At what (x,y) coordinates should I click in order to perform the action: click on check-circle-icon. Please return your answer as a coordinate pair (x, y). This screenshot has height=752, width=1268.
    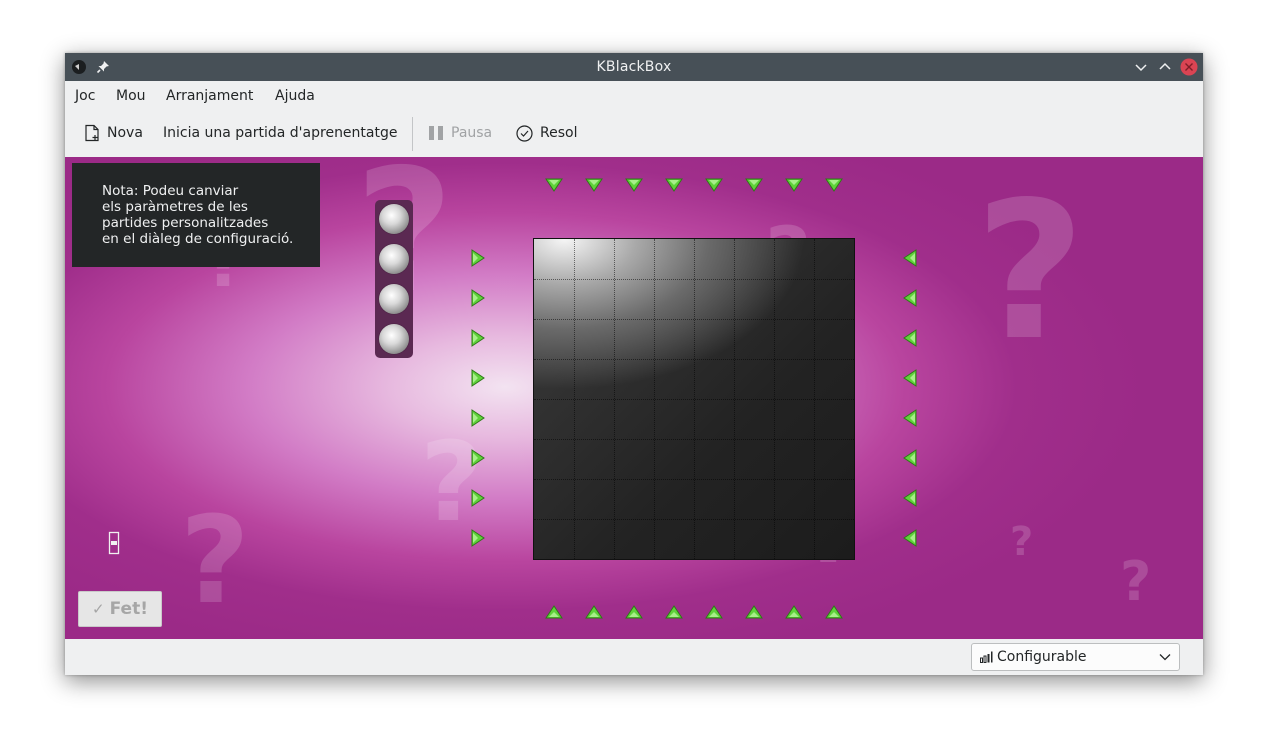
    Looking at the image, I should click on (524, 133).